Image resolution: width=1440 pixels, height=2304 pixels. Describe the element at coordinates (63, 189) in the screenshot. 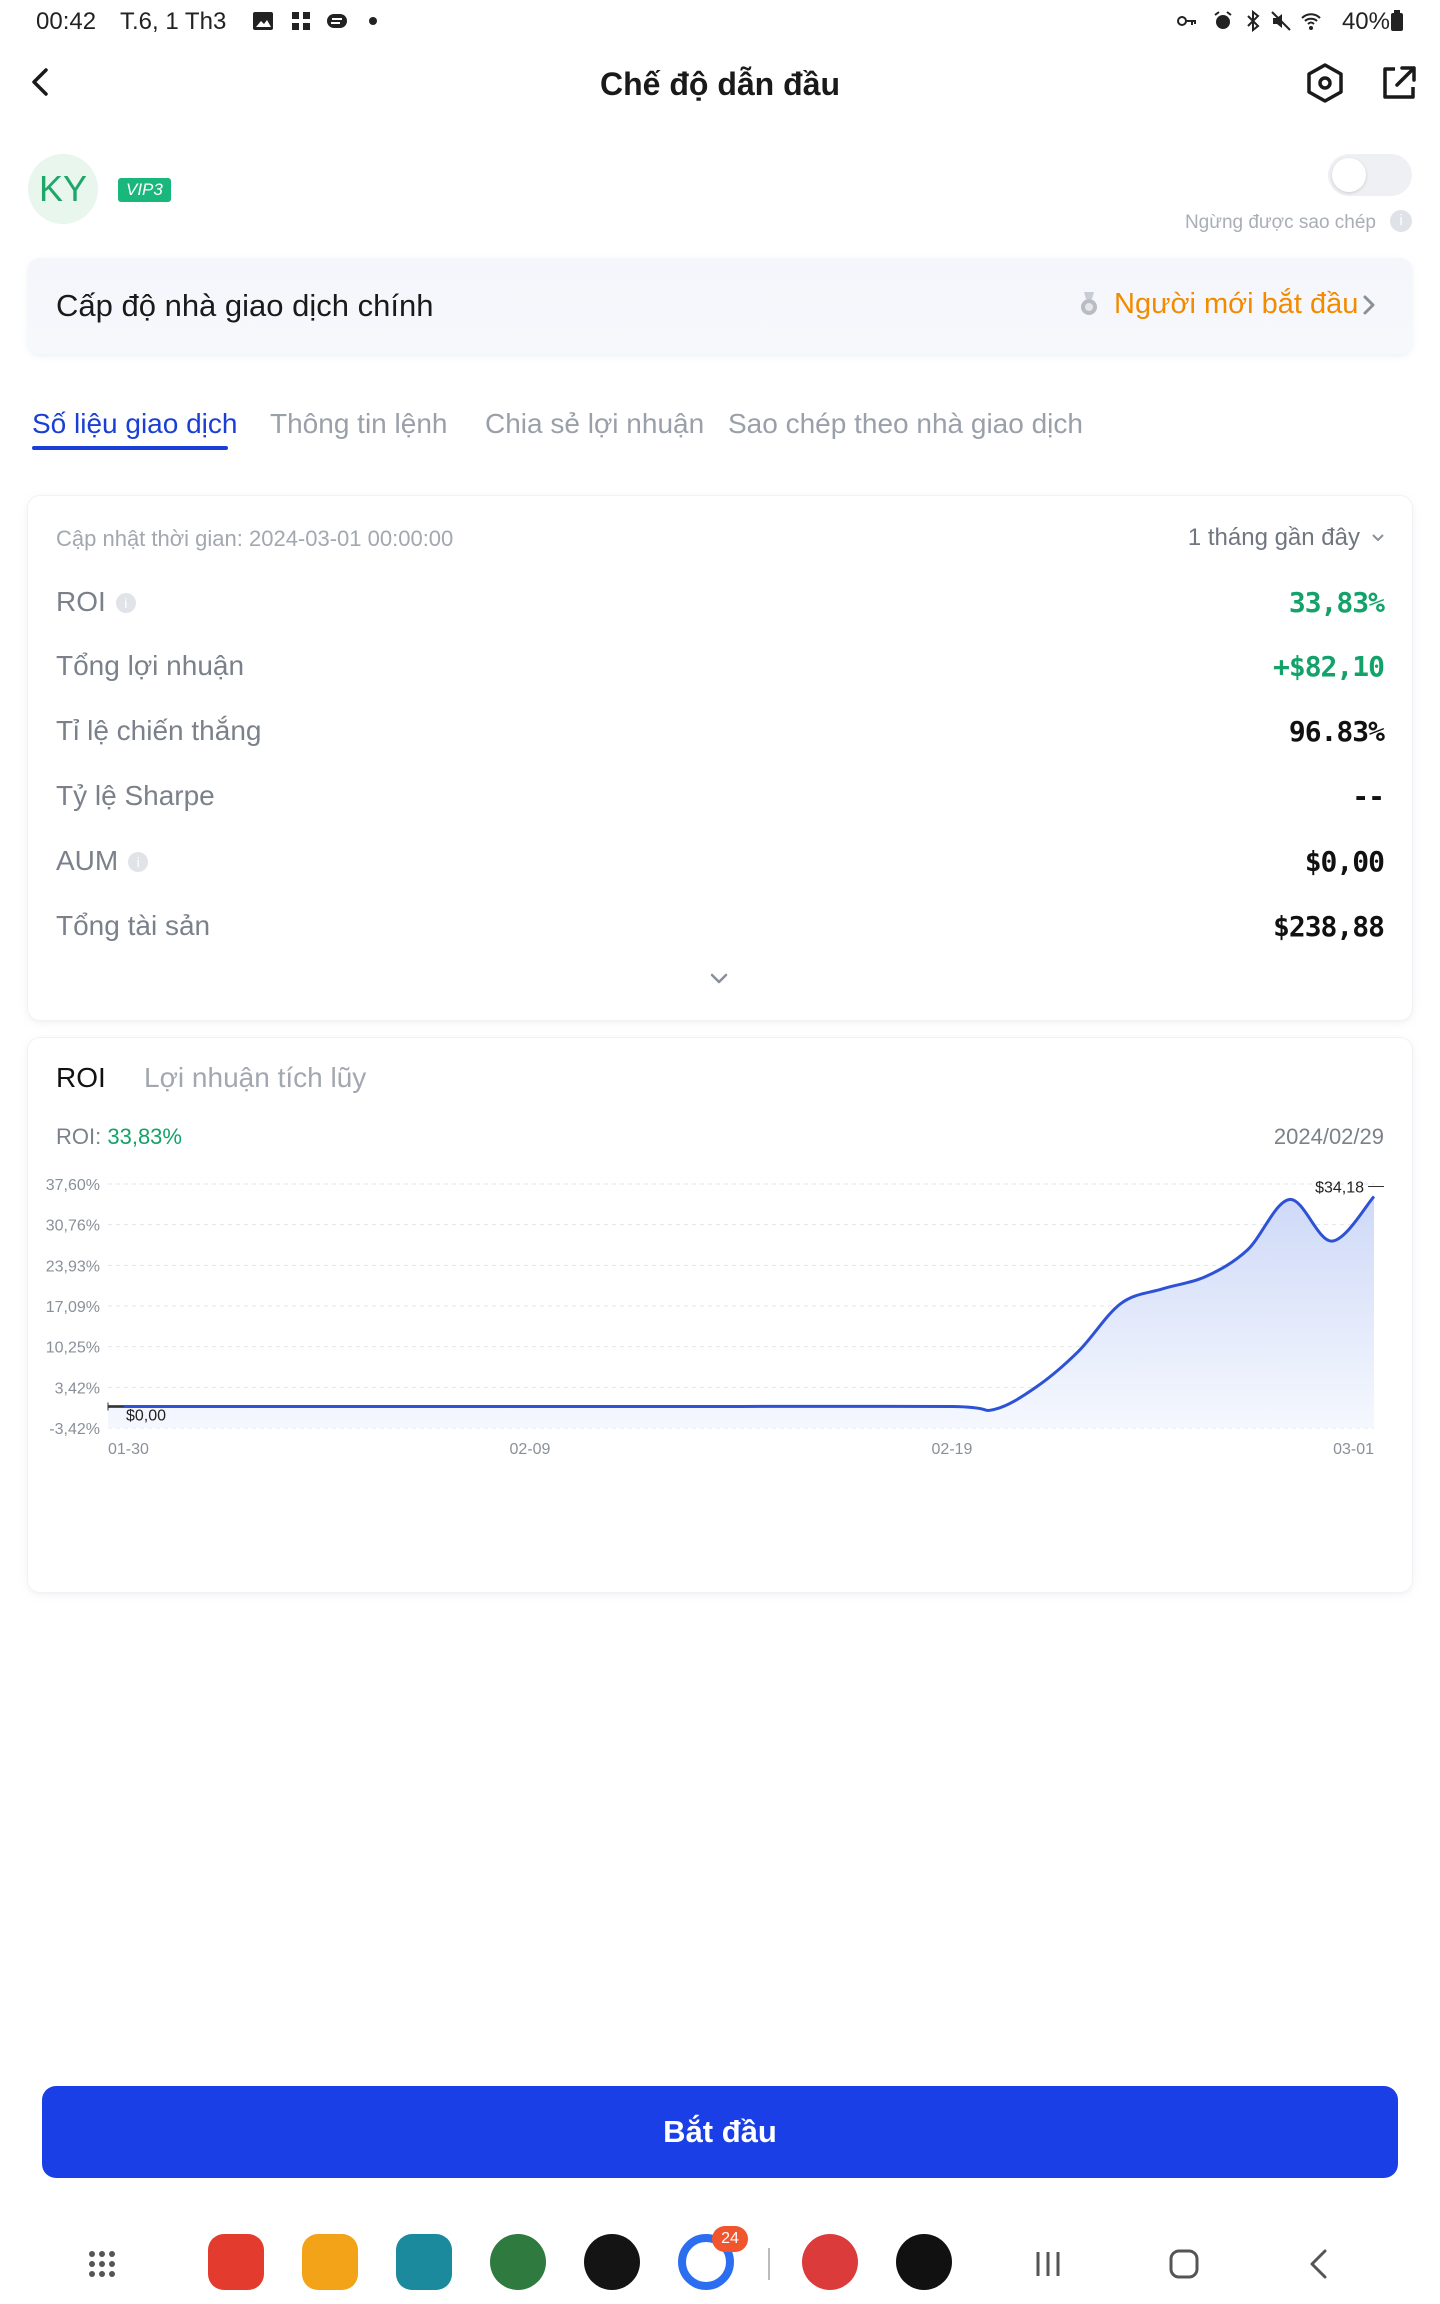

I see `avatar: KY` at that location.